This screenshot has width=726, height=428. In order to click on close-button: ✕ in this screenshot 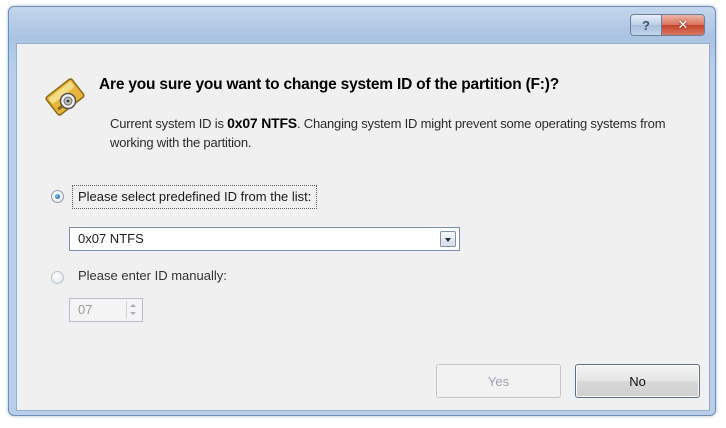, I will do `click(683, 25)`.